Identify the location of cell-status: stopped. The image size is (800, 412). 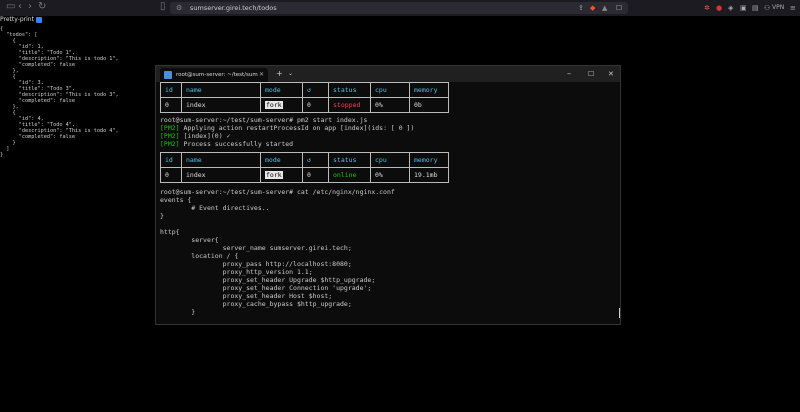
(349, 105).